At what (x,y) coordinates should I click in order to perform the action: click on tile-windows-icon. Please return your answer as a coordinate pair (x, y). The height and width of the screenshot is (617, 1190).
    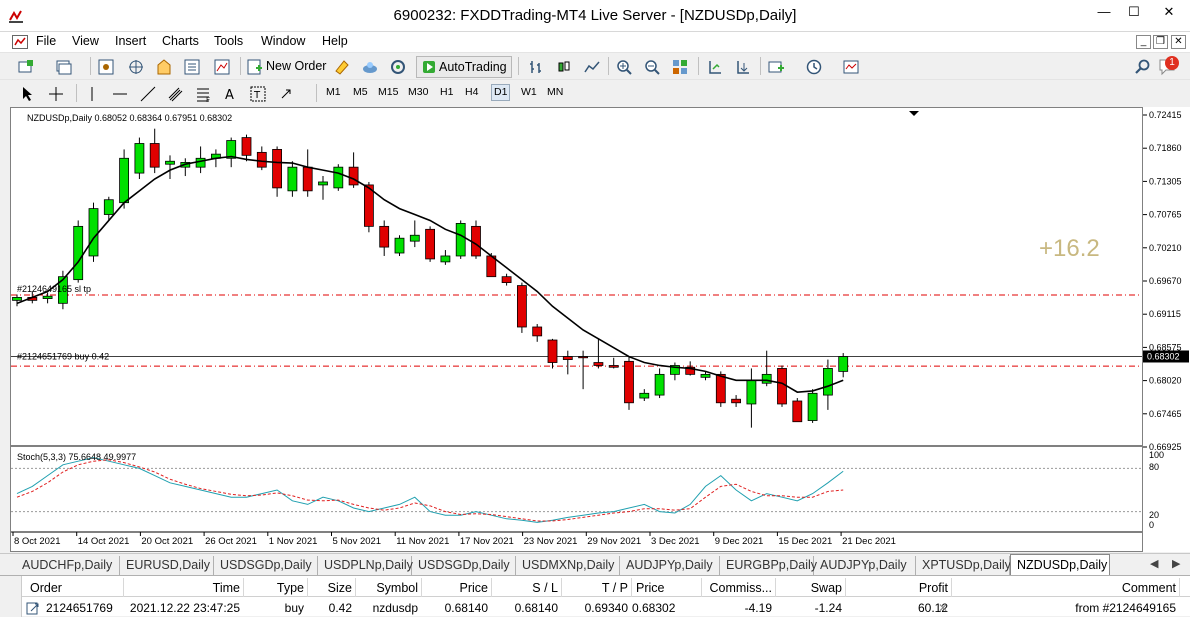
    Looking at the image, I should click on (680, 67).